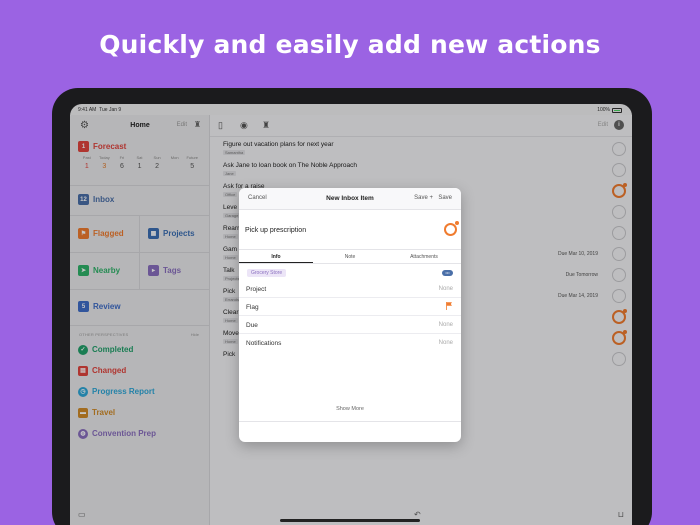 The height and width of the screenshot is (525, 700). Describe the element at coordinates (252, 307) in the screenshot. I see `field-label: Flag` at that location.